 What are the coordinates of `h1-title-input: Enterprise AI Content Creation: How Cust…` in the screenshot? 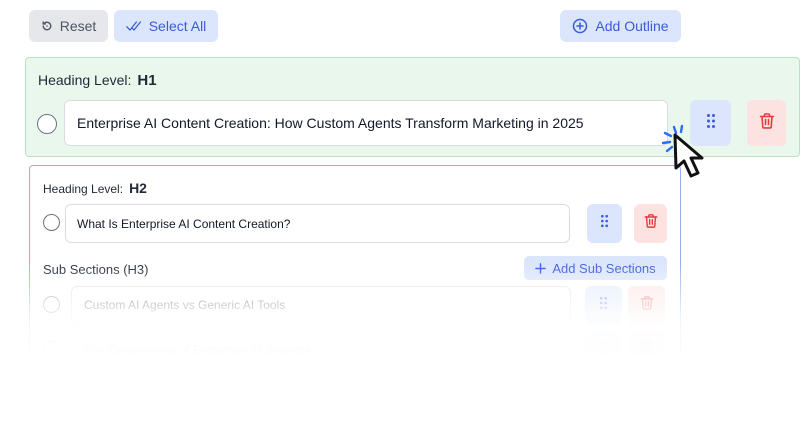 It's located at (366, 123).